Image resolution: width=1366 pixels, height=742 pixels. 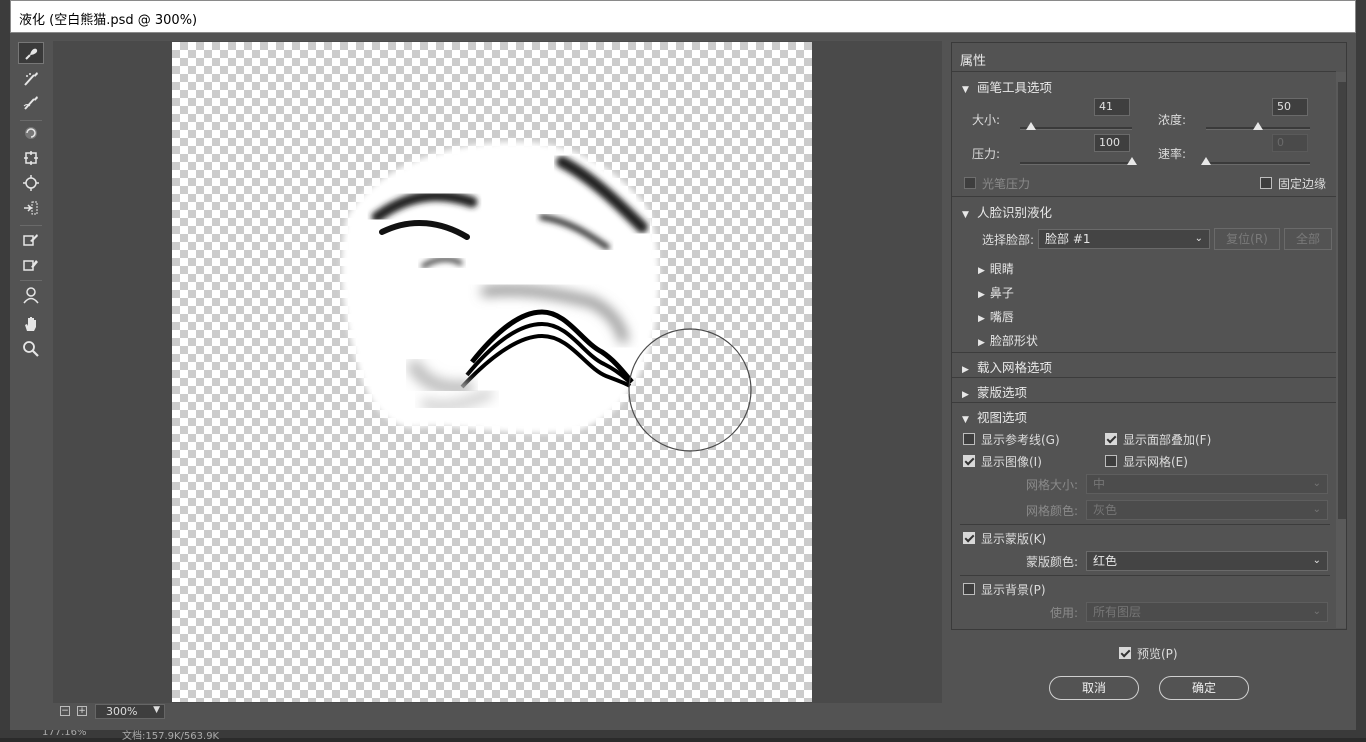 What do you see at coordinates (1015, 367) in the screenshot?
I see `section-label: 载入网格选项` at bounding box center [1015, 367].